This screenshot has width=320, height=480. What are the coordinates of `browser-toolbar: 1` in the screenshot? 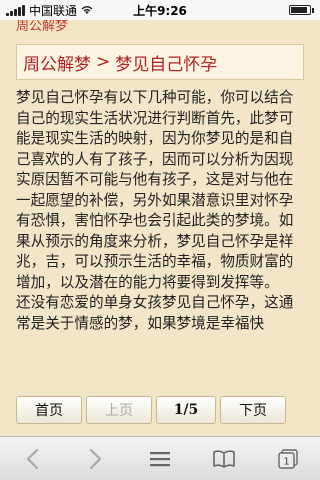 It's located at (160, 458).